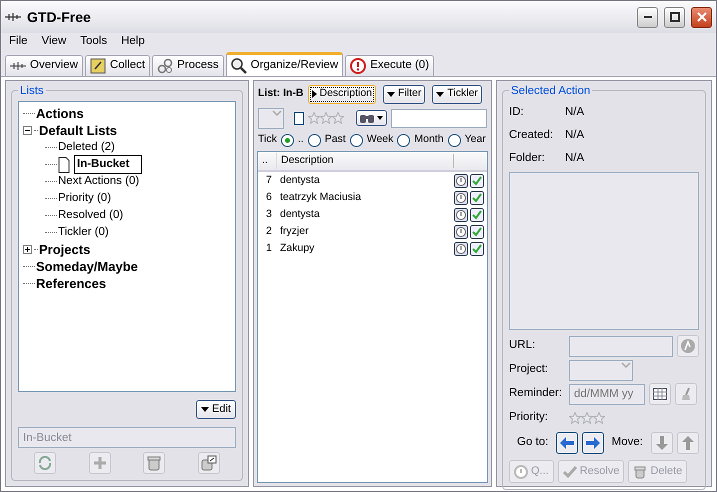 Image resolution: width=717 pixels, height=492 pixels. I want to click on column-header: .., so click(267, 161).